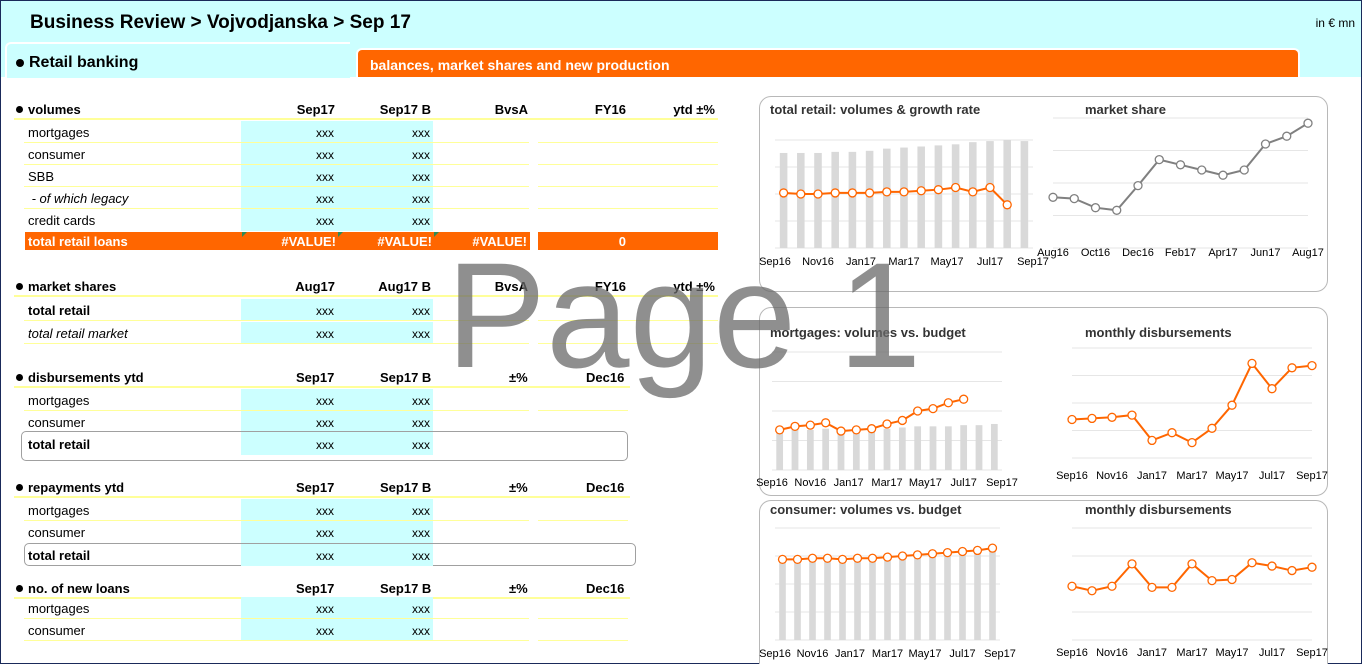  What do you see at coordinates (1191, 653) in the screenshot?
I see `x-tick-label: Mar17` at bounding box center [1191, 653].